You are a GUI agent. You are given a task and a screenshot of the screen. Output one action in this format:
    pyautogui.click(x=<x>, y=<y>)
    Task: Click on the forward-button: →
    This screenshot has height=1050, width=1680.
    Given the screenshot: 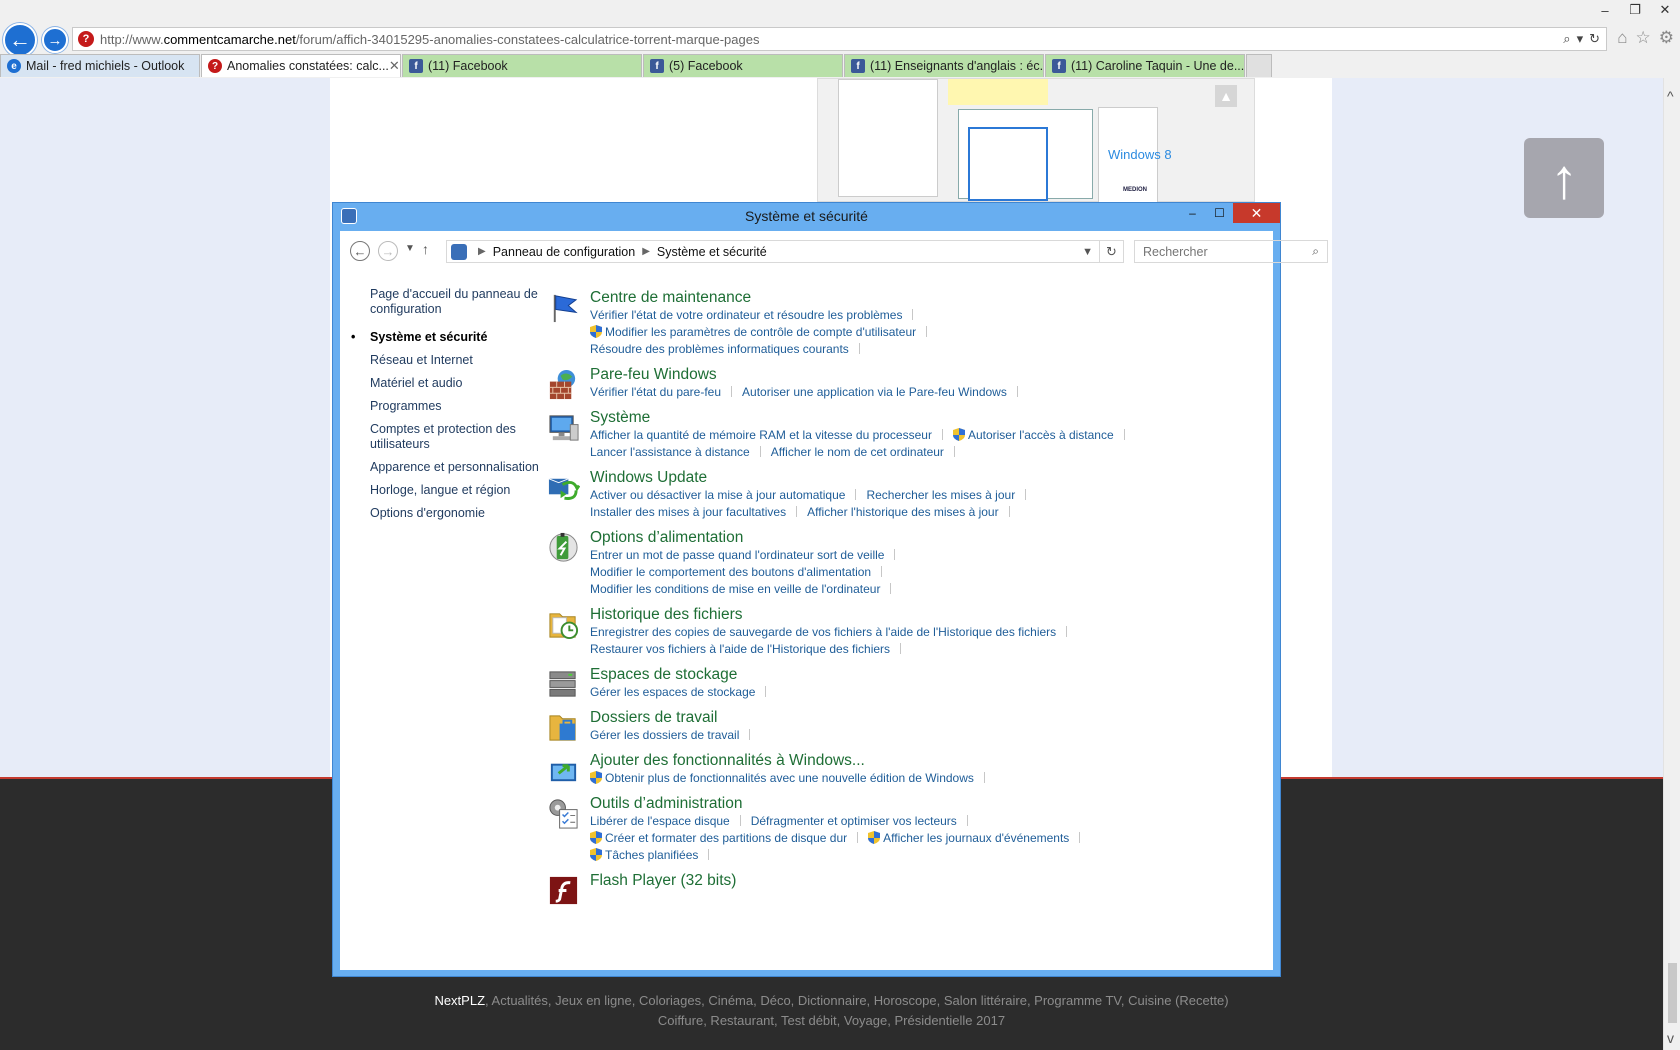 What is the action you would take?
    pyautogui.click(x=55, y=40)
    